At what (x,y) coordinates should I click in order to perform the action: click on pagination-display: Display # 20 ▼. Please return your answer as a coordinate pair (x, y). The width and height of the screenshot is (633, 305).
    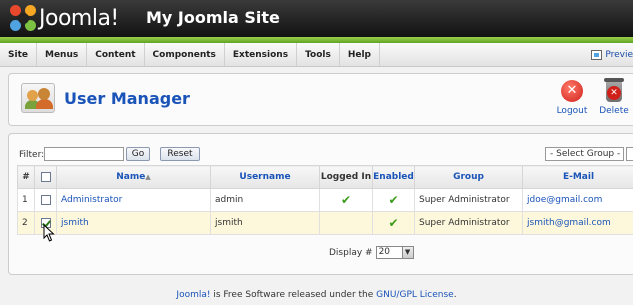
    Looking at the image, I should click on (371, 252).